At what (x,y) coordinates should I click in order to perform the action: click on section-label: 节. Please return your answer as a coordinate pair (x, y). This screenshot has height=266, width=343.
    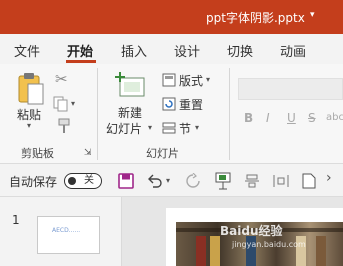
    Looking at the image, I should click on (185, 129).